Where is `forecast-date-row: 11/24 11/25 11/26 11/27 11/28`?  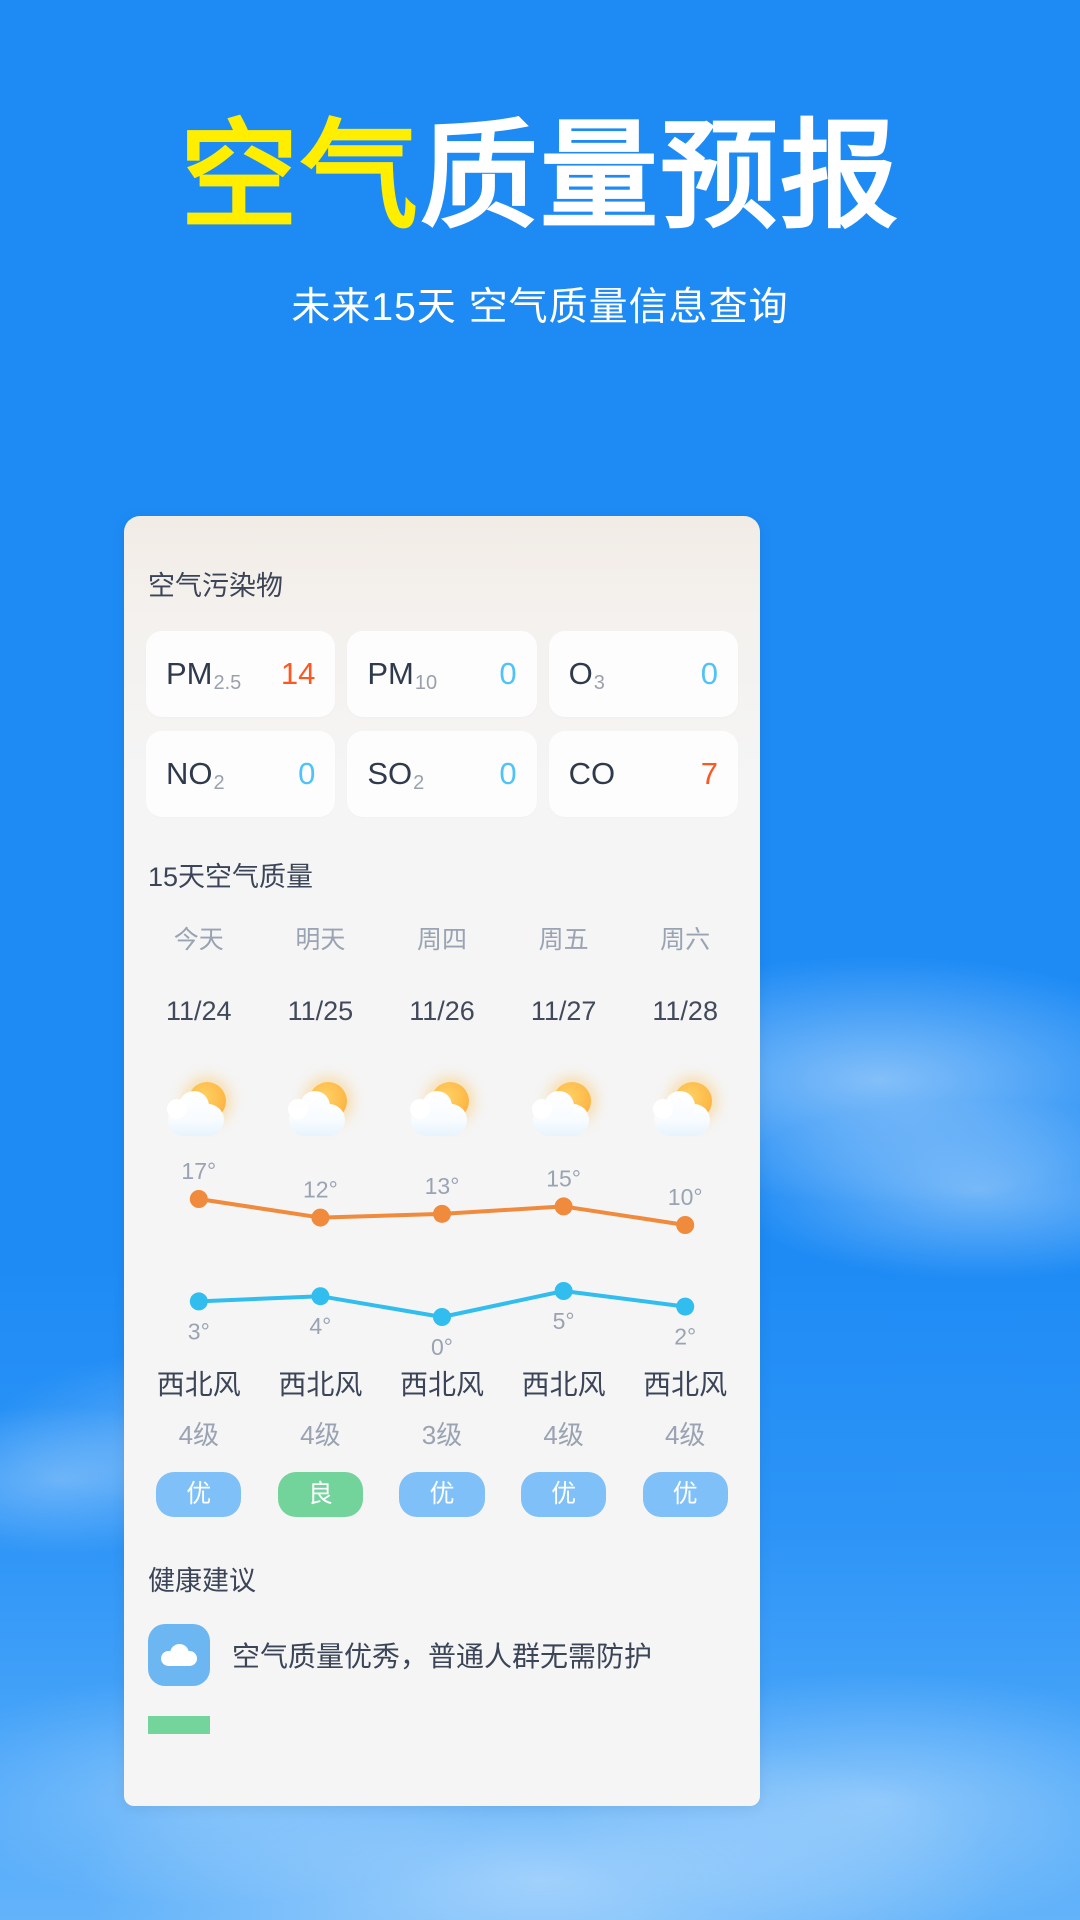 forecast-date-row: 11/24 11/25 11/26 11/27 11/28 is located at coordinates (442, 1011).